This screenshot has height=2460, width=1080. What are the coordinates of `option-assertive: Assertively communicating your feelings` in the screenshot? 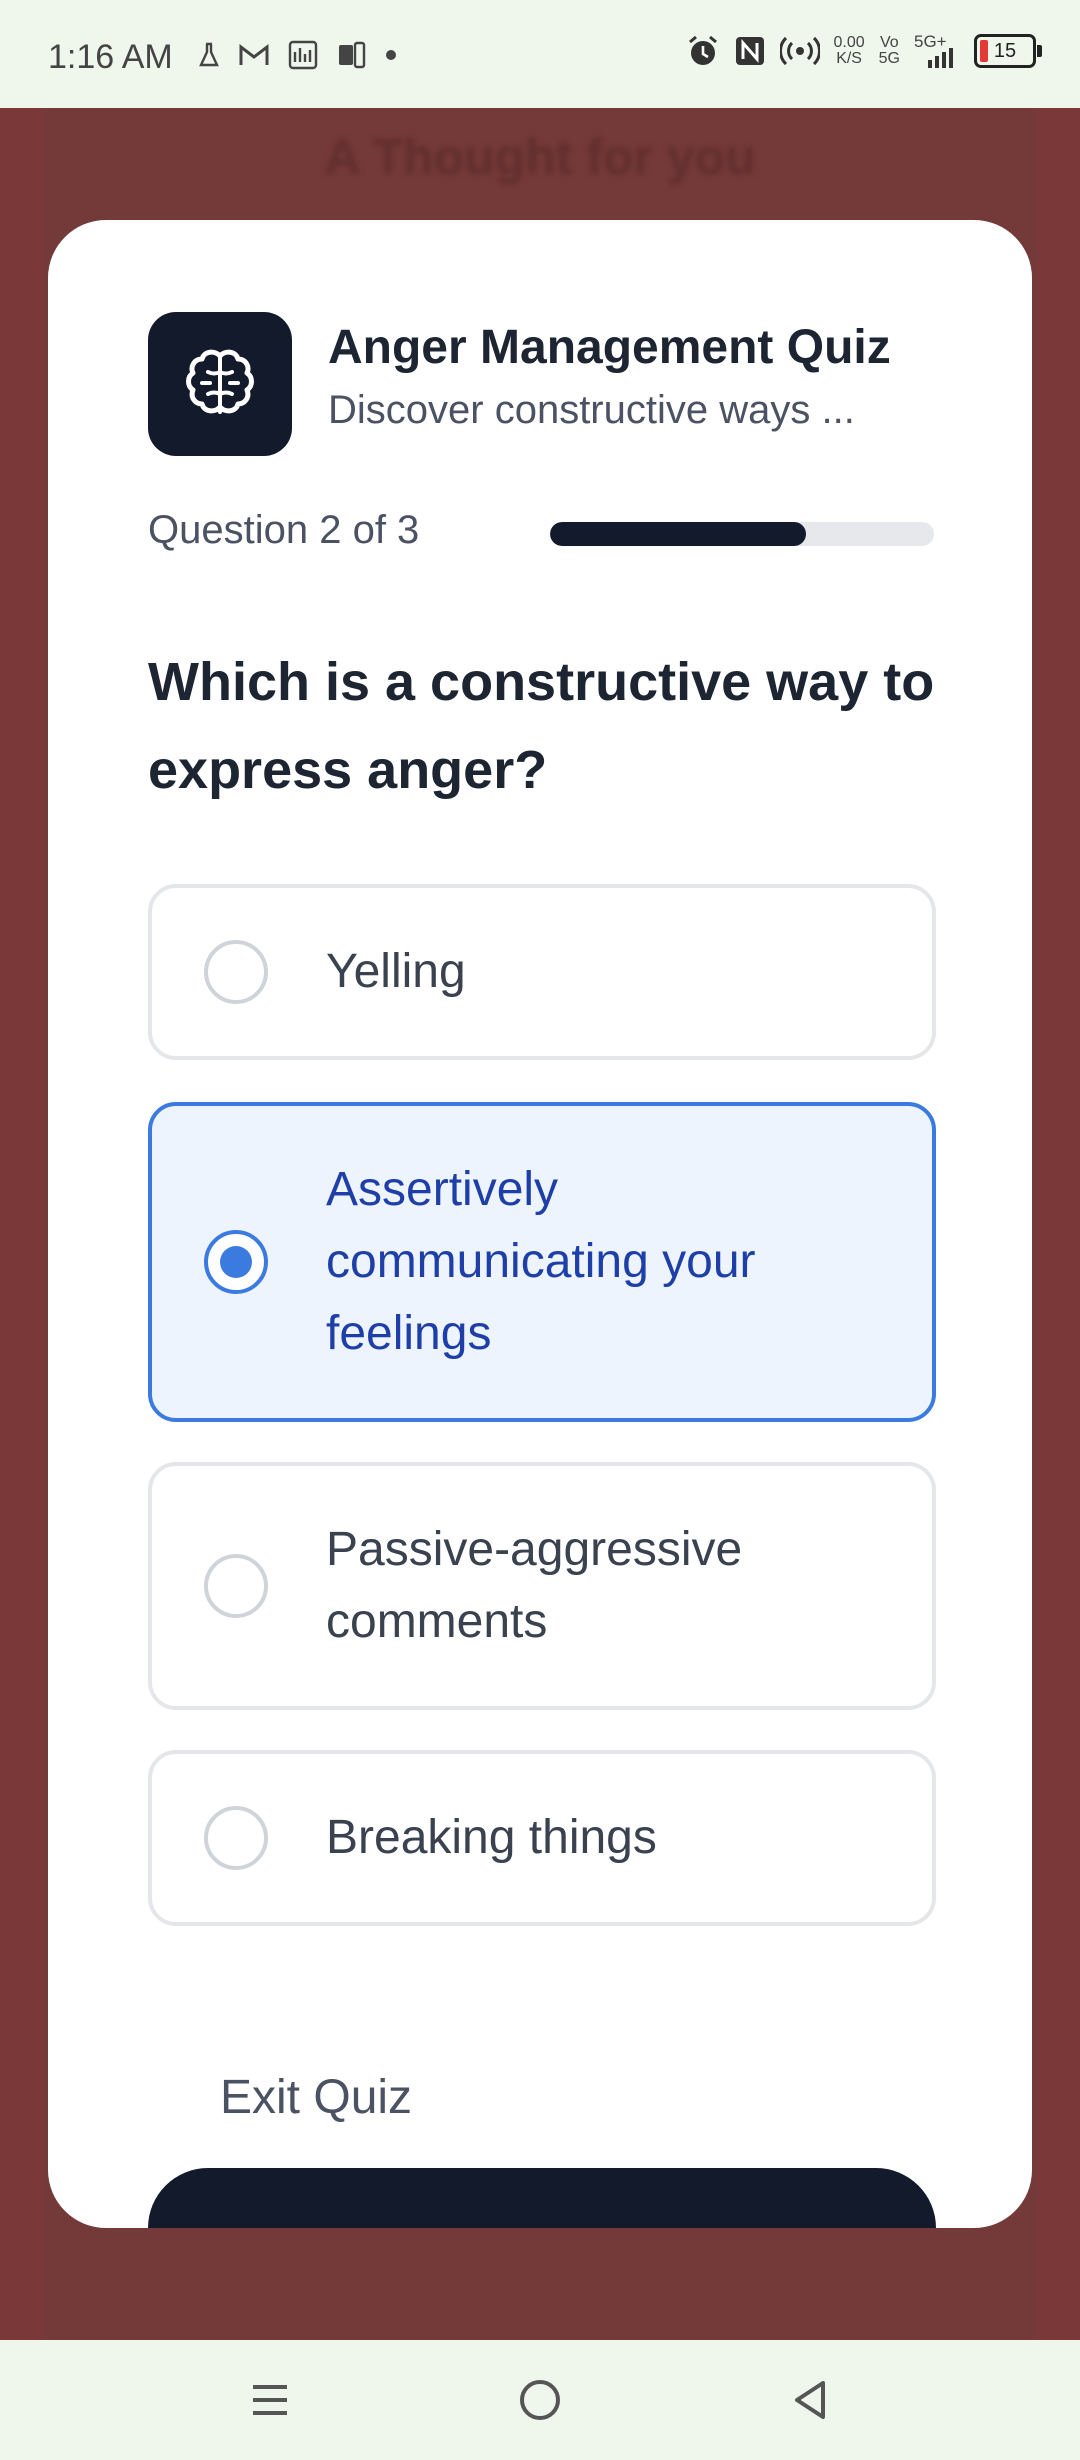 It's located at (542, 1262).